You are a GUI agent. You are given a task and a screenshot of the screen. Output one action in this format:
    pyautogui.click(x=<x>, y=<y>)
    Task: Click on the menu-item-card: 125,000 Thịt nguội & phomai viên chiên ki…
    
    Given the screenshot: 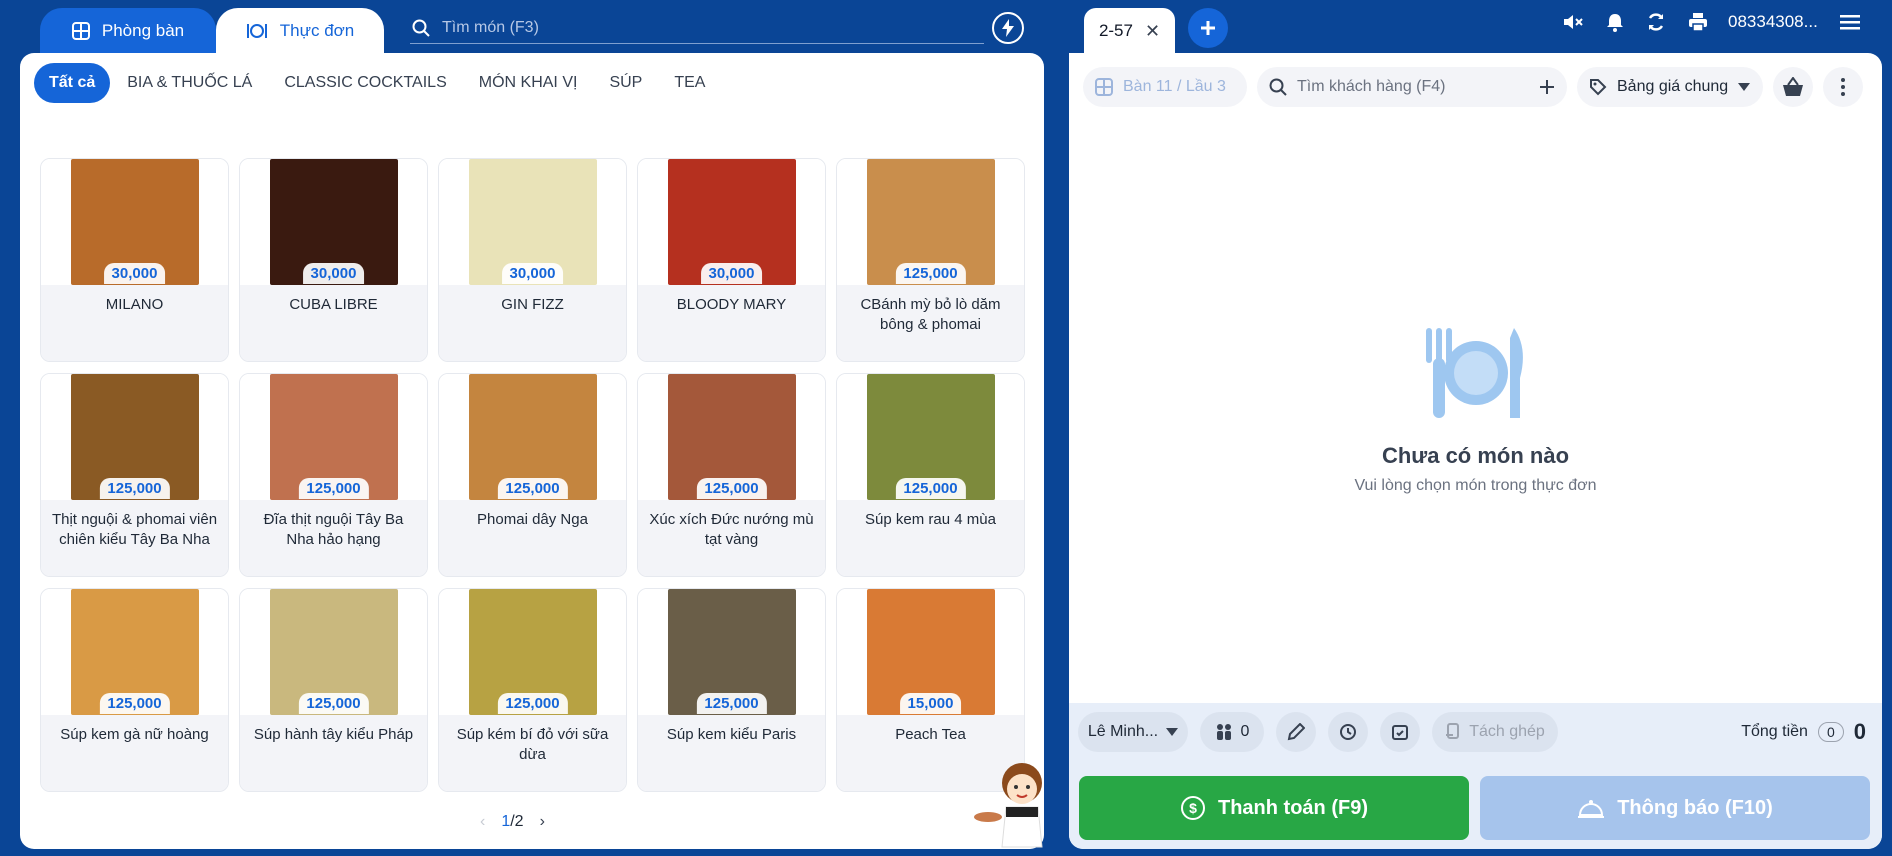 What is the action you would take?
    pyautogui.click(x=134, y=475)
    